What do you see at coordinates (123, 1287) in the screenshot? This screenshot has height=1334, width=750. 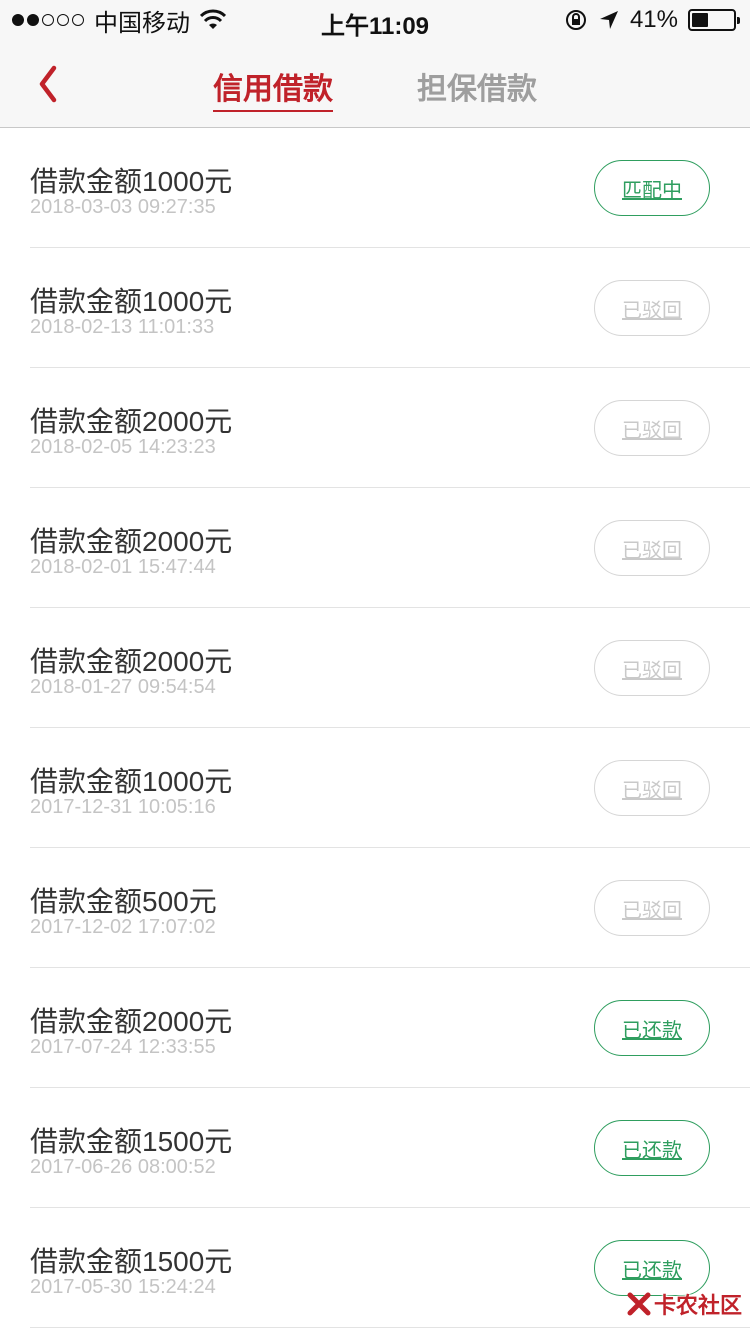 I see `loan-date: 2017-05-30 15:24:24` at bounding box center [123, 1287].